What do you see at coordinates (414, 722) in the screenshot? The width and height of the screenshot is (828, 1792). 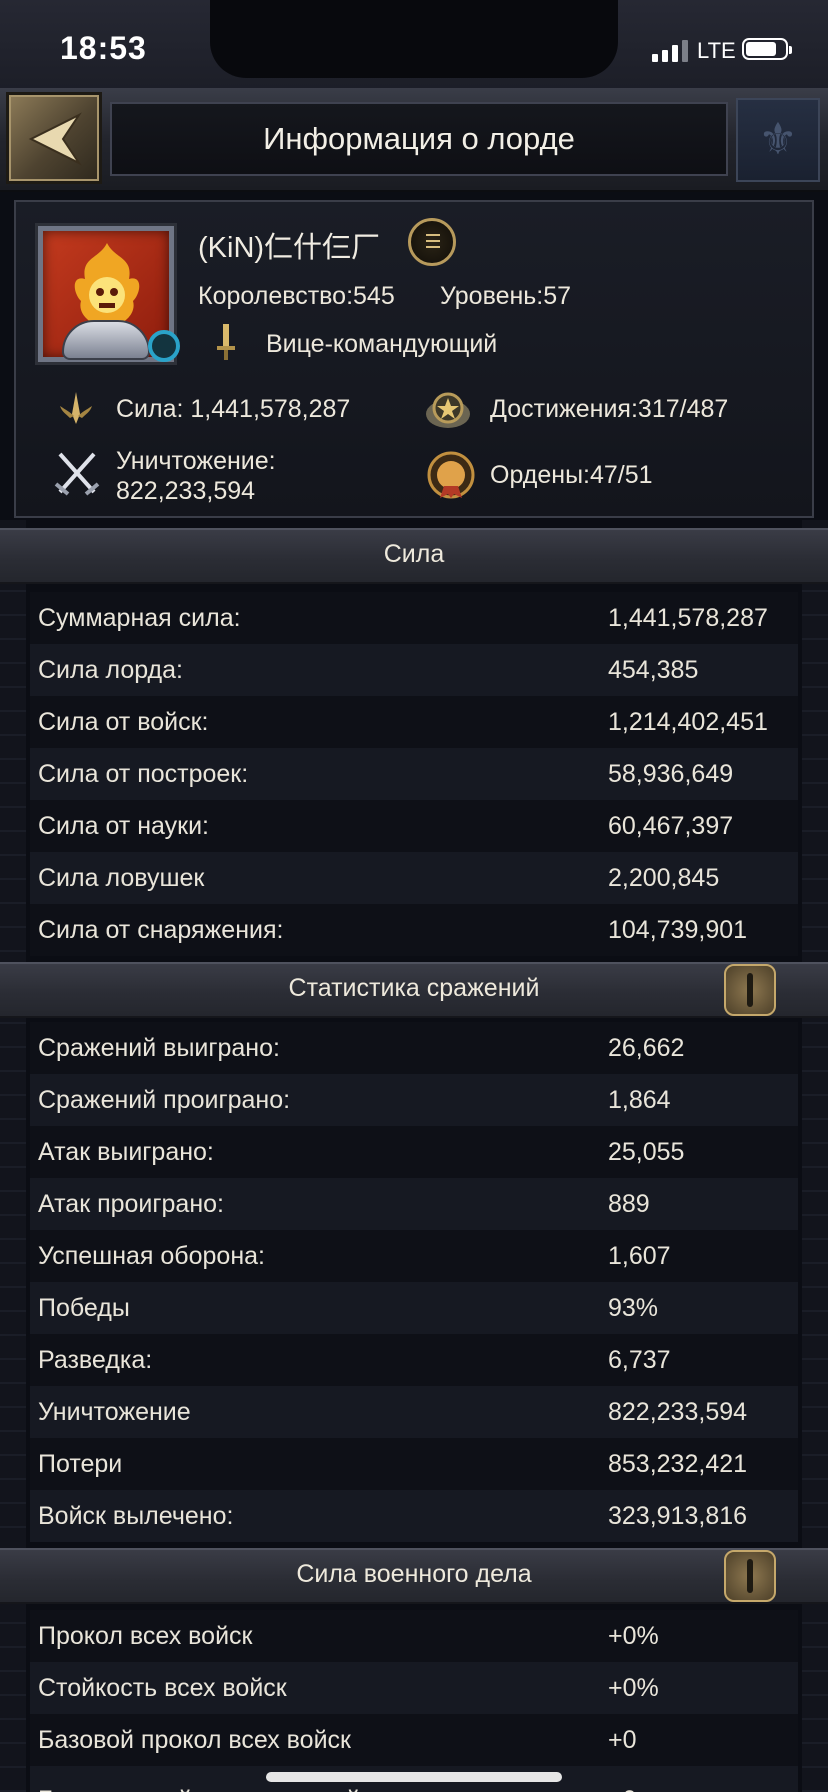 I see `table-row: Сила от войск: 1,214,402,451` at bounding box center [414, 722].